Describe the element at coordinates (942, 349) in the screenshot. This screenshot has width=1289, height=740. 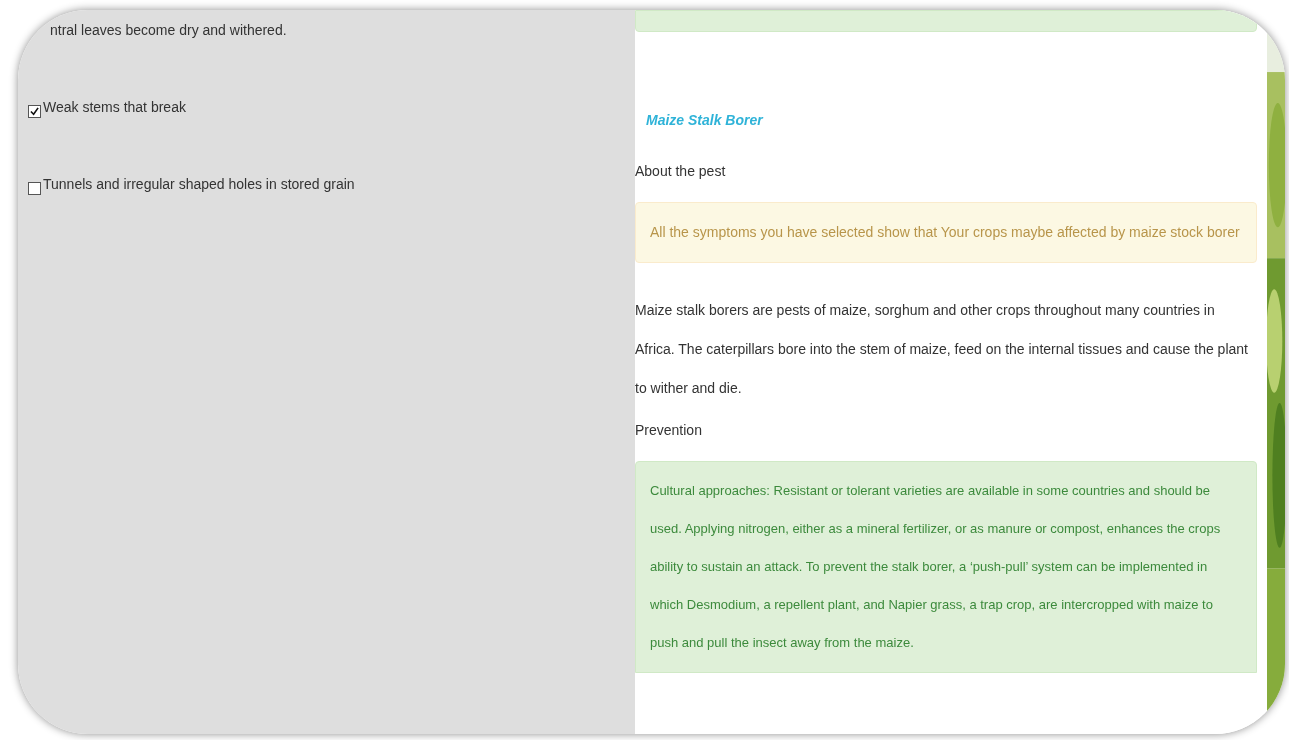
I see `pest-description: Maize stalk borers are pests of maize, sorghum and other crops throughout many countries in Africa. The caterpillars bore into the stem of maize, feed on the internal tissues and cause the plant to wither and die.` at that location.